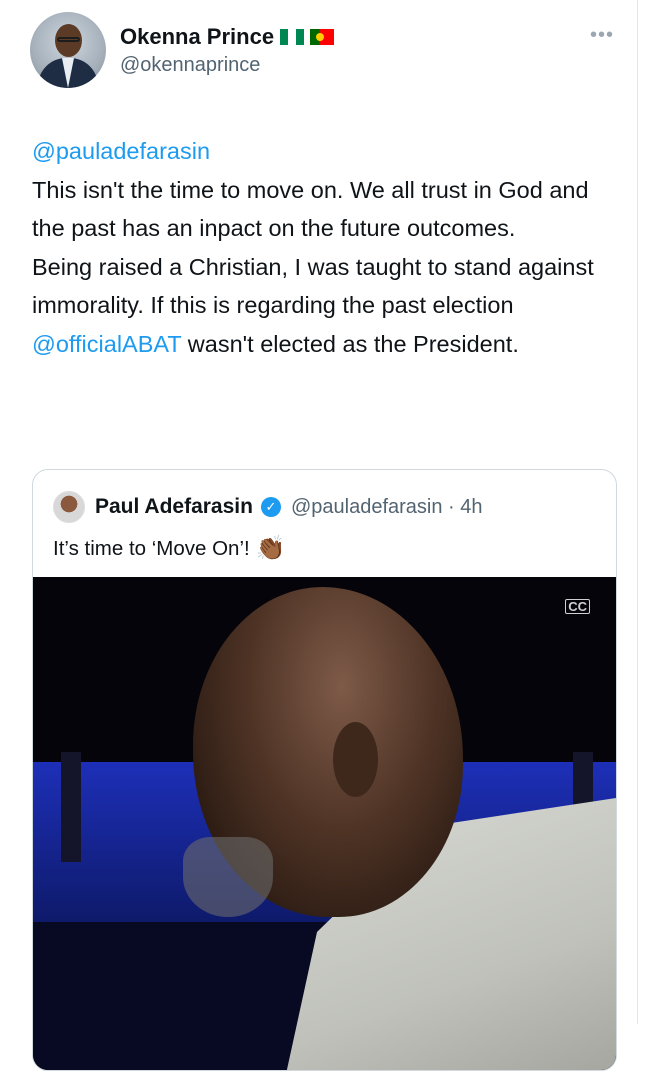 The image size is (647, 1071). Describe the element at coordinates (197, 37) in the screenshot. I see `author-display-name: Okenna Prince` at that location.